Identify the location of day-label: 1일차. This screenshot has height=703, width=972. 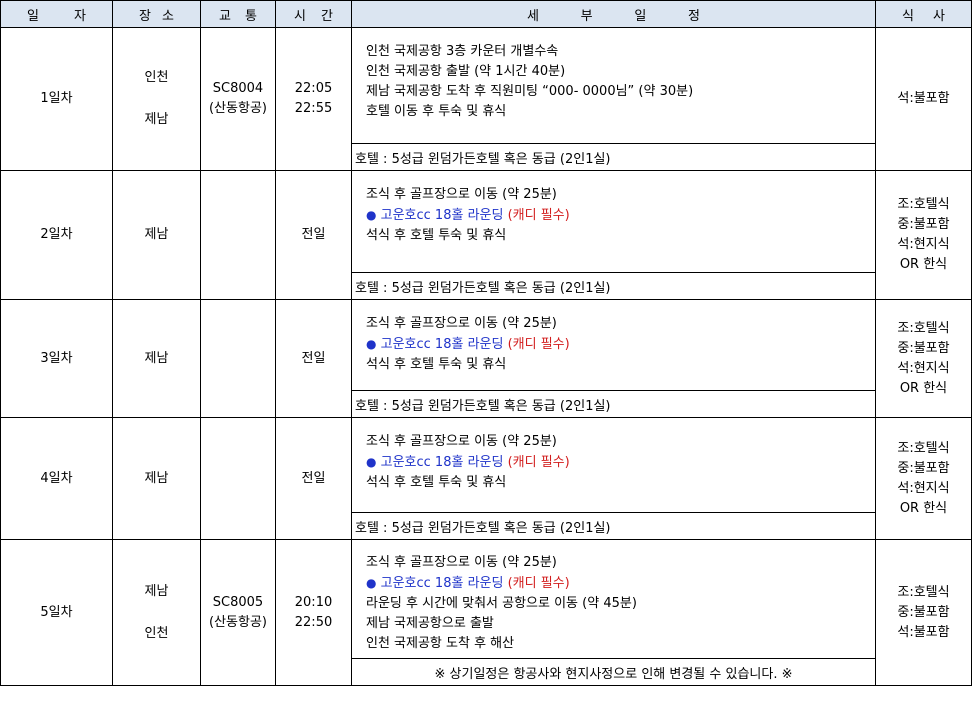
(56, 99).